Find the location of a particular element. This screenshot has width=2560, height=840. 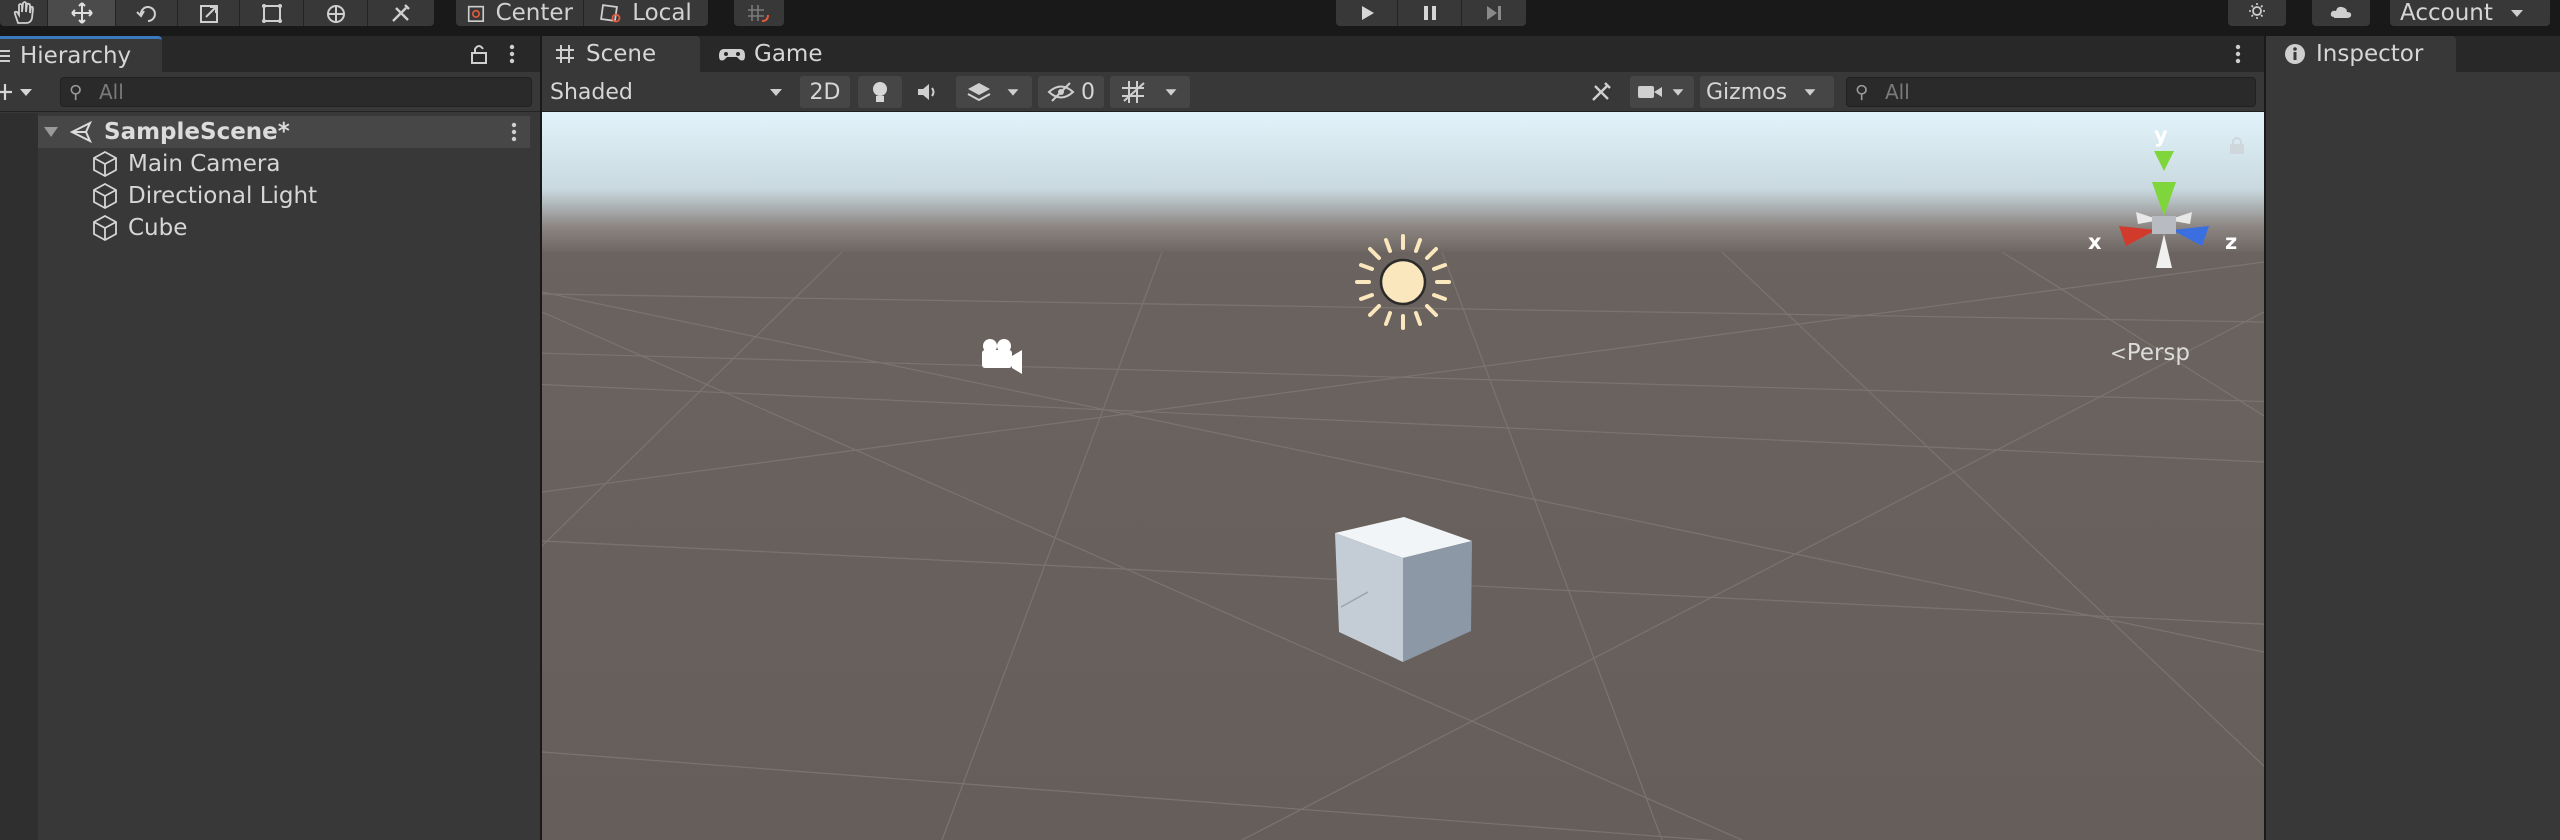

info-icon is located at coordinates (2295, 54).